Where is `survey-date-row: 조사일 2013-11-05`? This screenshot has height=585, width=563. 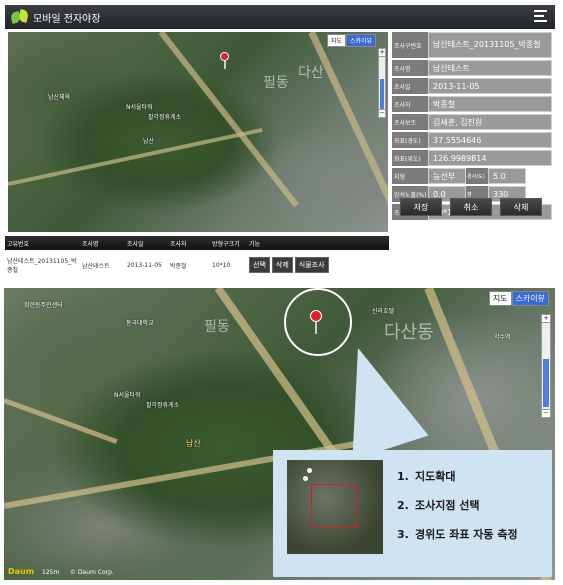
survey-date-row: 조사일 2013-11-05 is located at coordinates (472, 86).